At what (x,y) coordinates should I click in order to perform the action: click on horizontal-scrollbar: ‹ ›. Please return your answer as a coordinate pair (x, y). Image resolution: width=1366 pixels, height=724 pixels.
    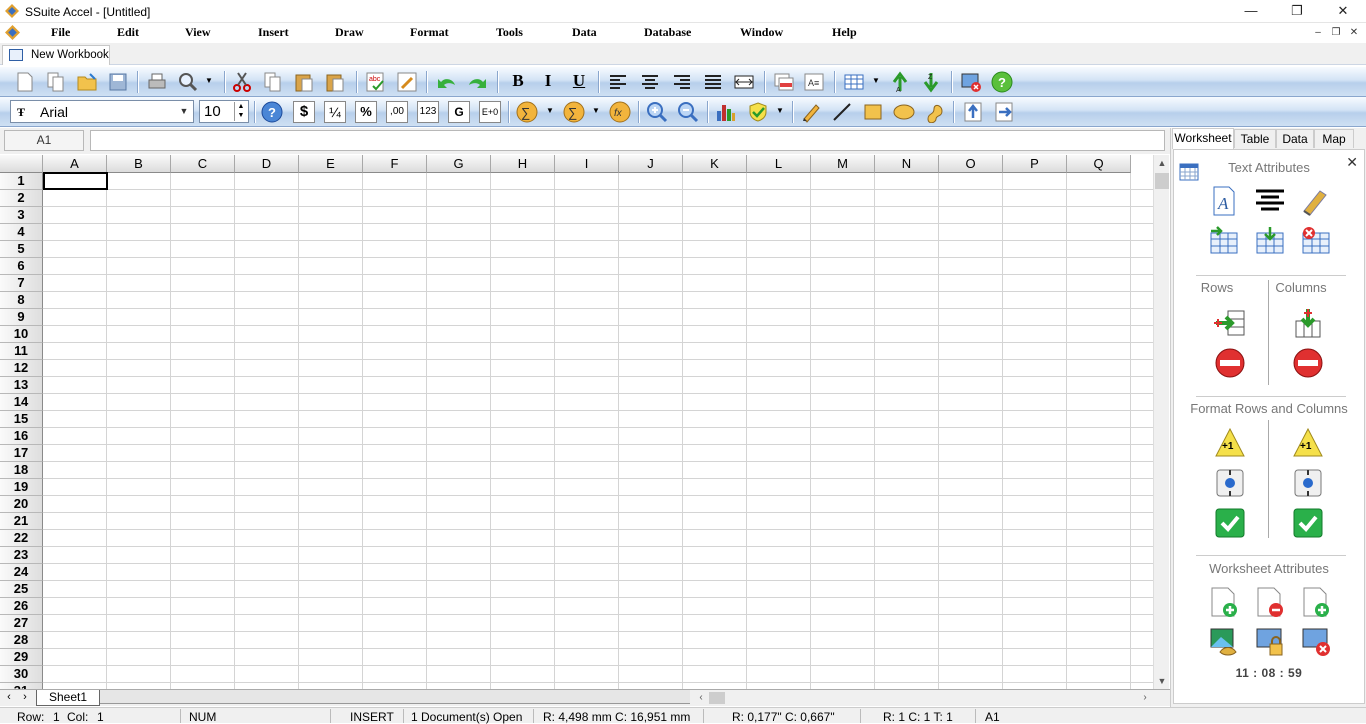
    Looking at the image, I should click on (923, 698).